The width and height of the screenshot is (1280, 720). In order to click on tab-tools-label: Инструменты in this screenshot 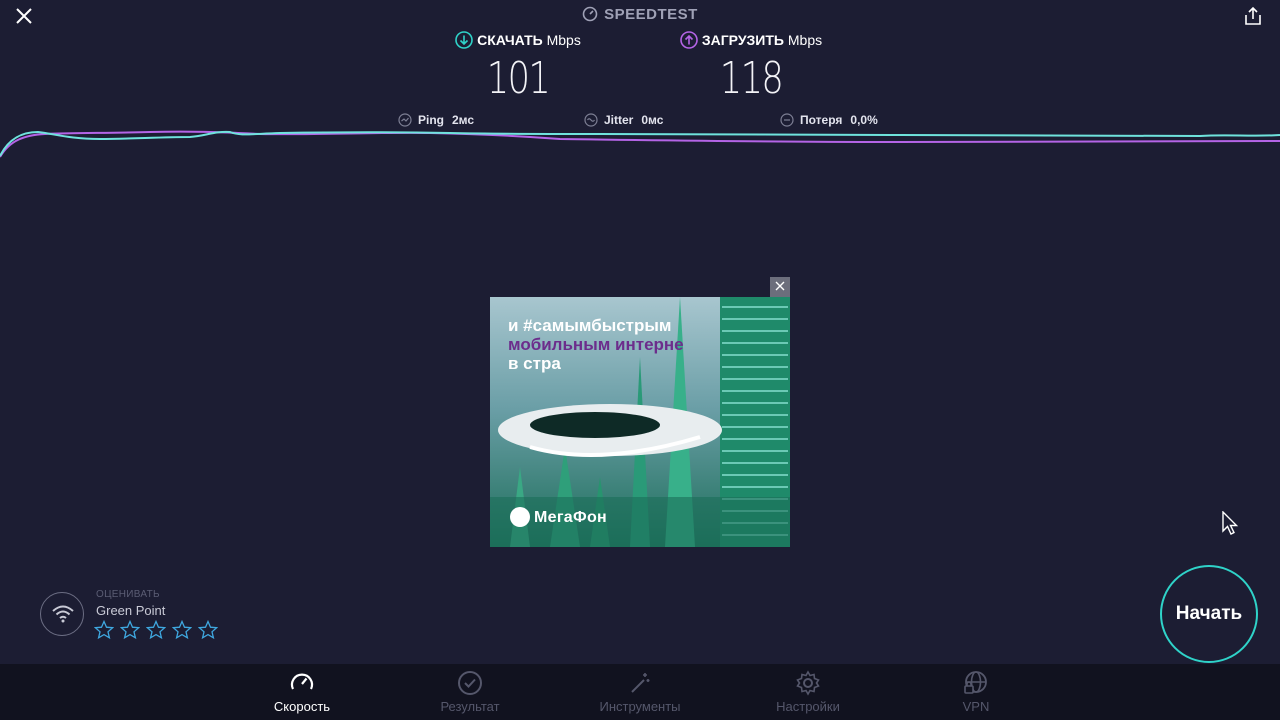, I will do `click(640, 706)`.